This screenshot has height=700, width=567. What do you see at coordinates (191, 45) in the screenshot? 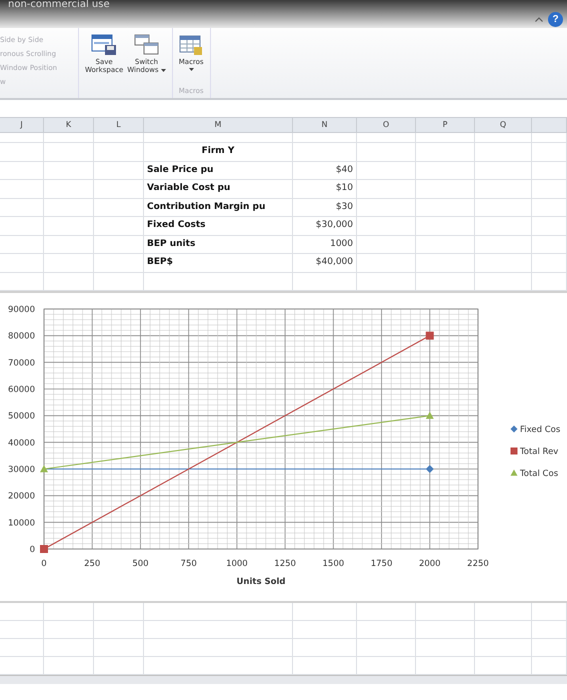
I see `macros-icon` at bounding box center [191, 45].